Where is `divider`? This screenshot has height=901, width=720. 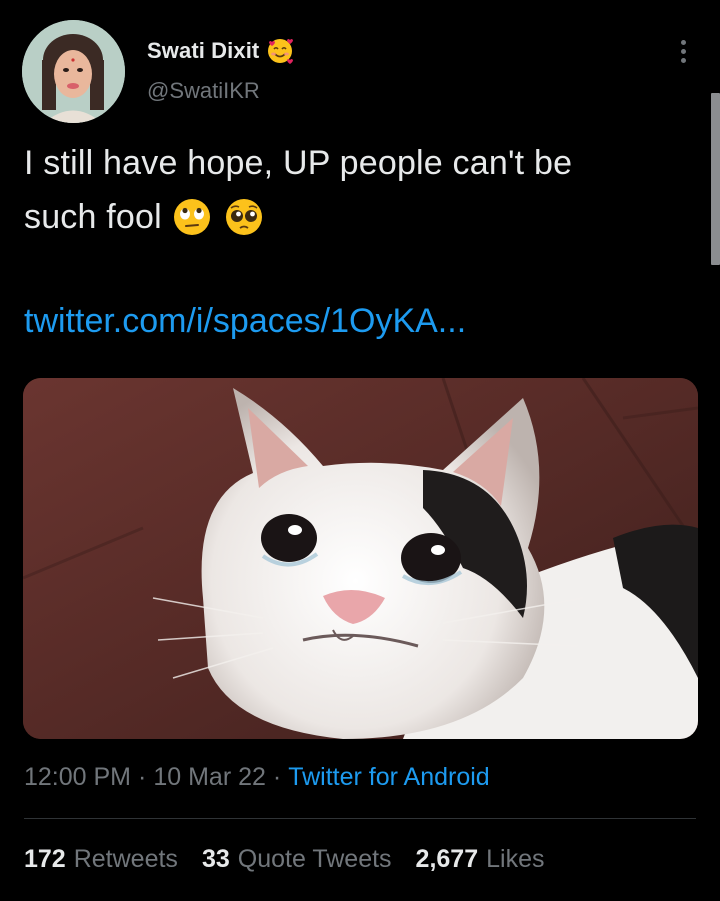
divider is located at coordinates (360, 818).